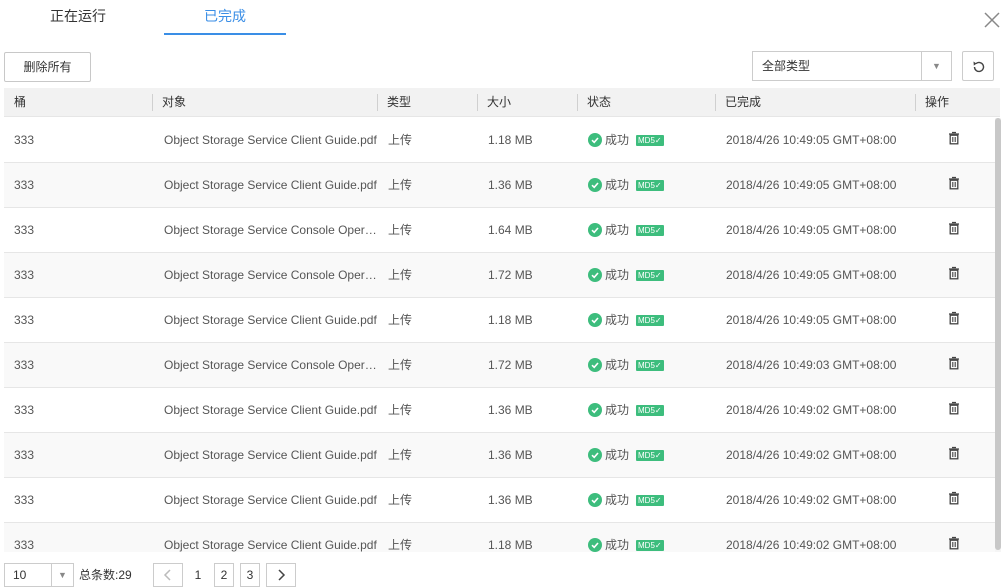 The width and height of the screenshot is (1006, 588). Describe the element at coordinates (811, 365) in the screenshot. I see `cell-completed: 2018/4/26 10:49:03 GMT+08:00` at that location.